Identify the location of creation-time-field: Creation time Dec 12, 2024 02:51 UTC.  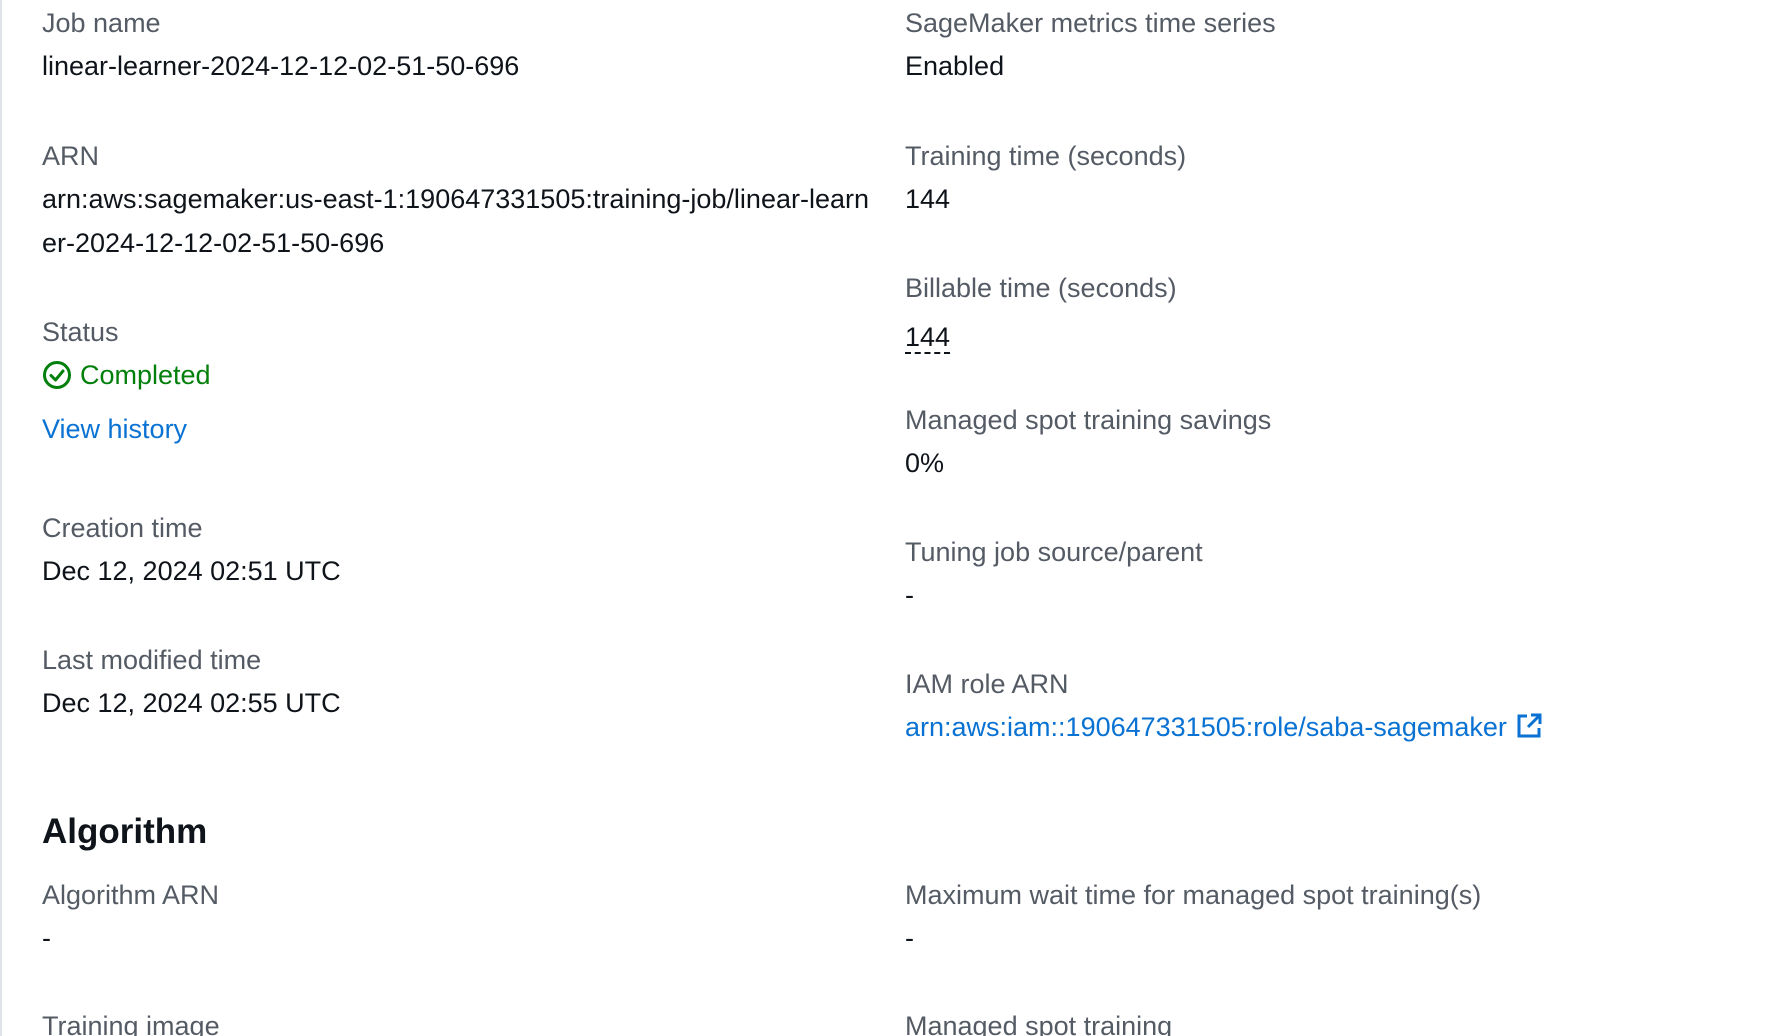
(452, 552).